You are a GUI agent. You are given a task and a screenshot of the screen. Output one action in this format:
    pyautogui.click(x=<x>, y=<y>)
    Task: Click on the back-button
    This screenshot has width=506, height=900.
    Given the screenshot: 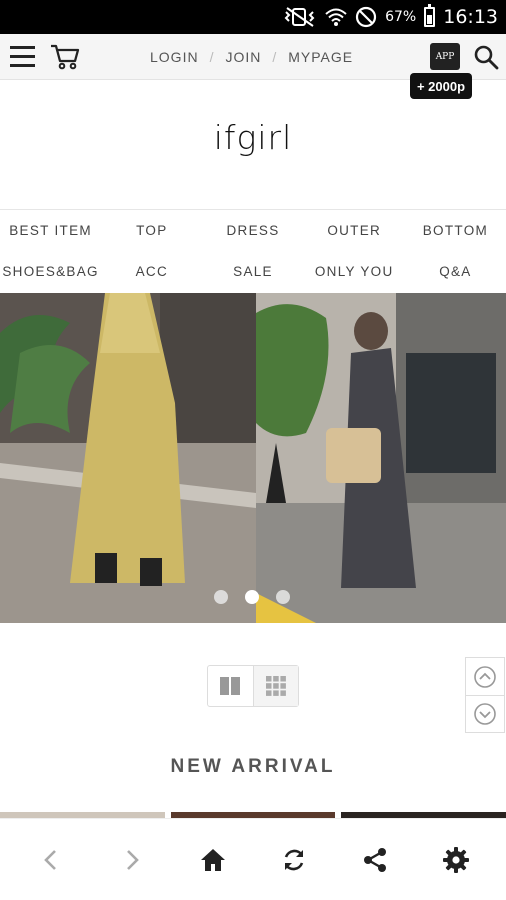 What is the action you would take?
    pyautogui.click(x=51, y=860)
    